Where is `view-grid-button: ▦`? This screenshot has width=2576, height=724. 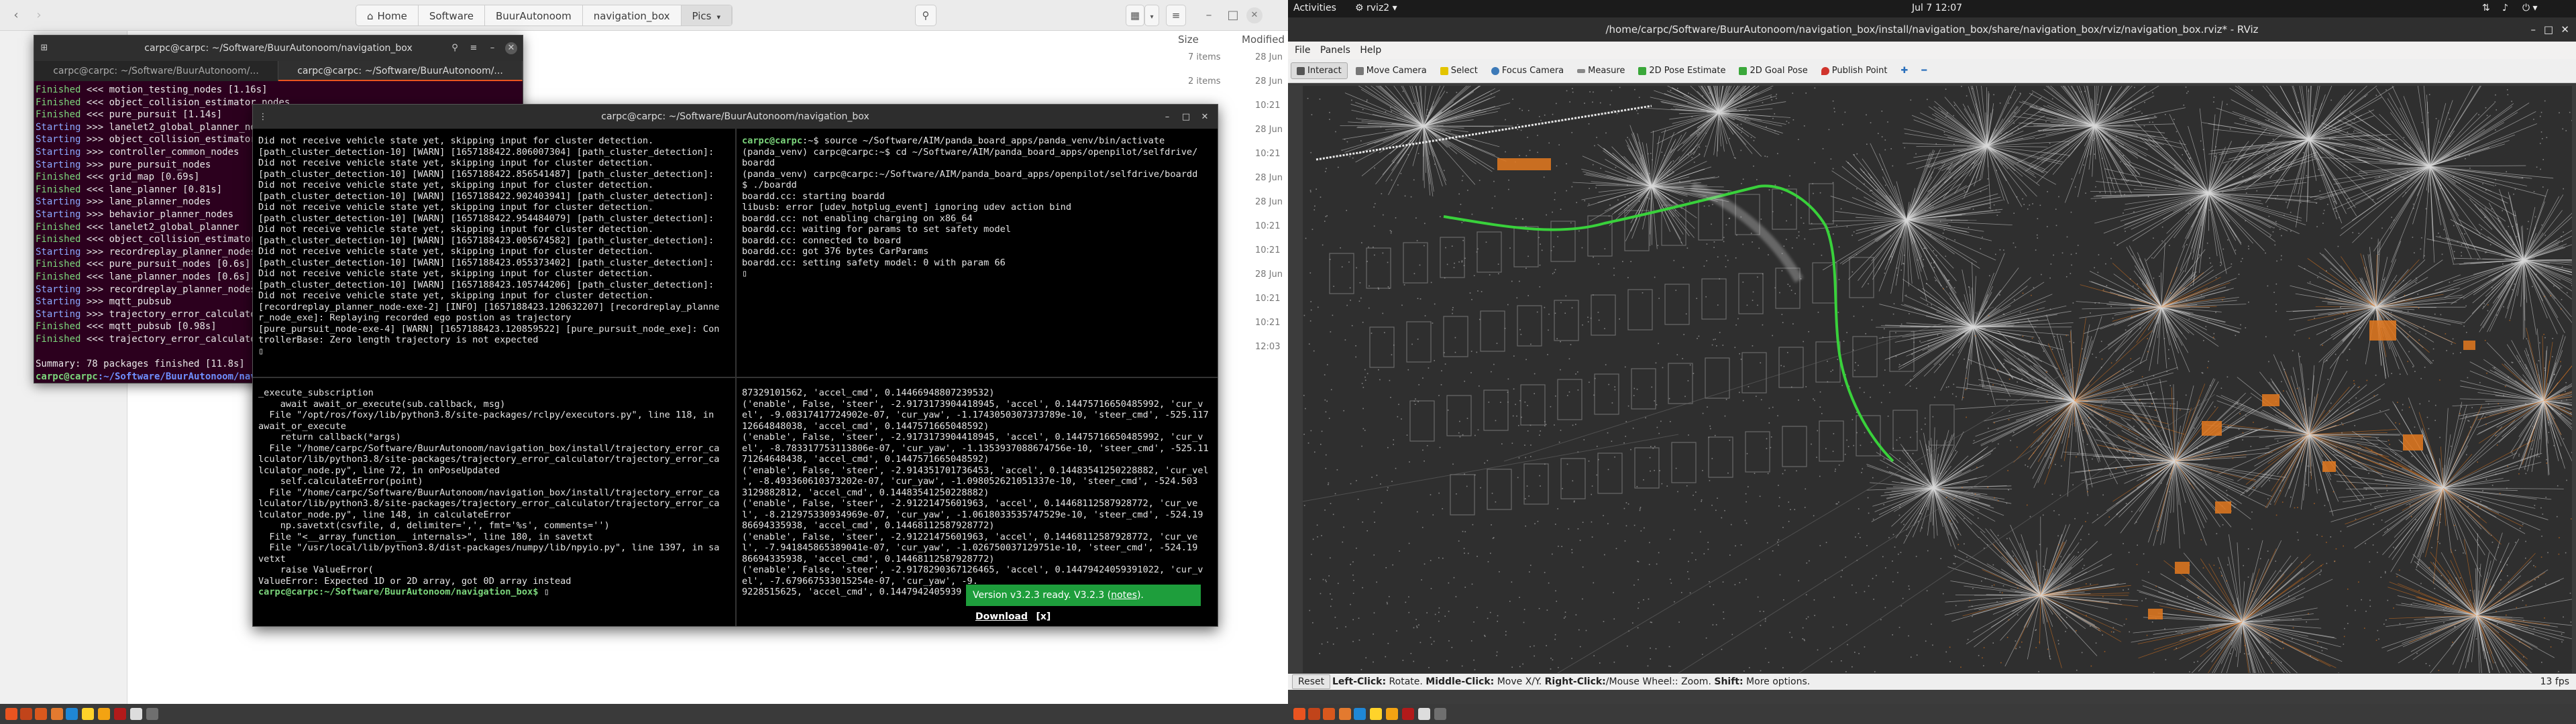
view-grid-button: ▦ is located at coordinates (1135, 15).